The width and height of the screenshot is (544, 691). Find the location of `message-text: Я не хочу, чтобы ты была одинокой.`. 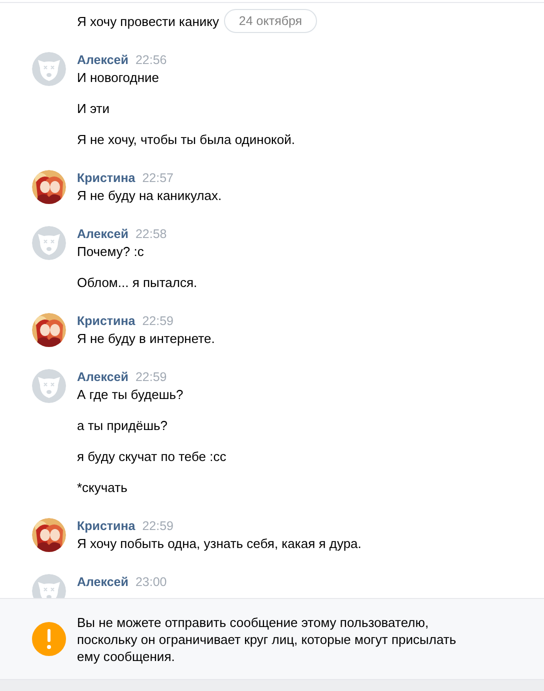

message-text: Я не хочу, чтобы ты была одинокой. is located at coordinates (186, 139).